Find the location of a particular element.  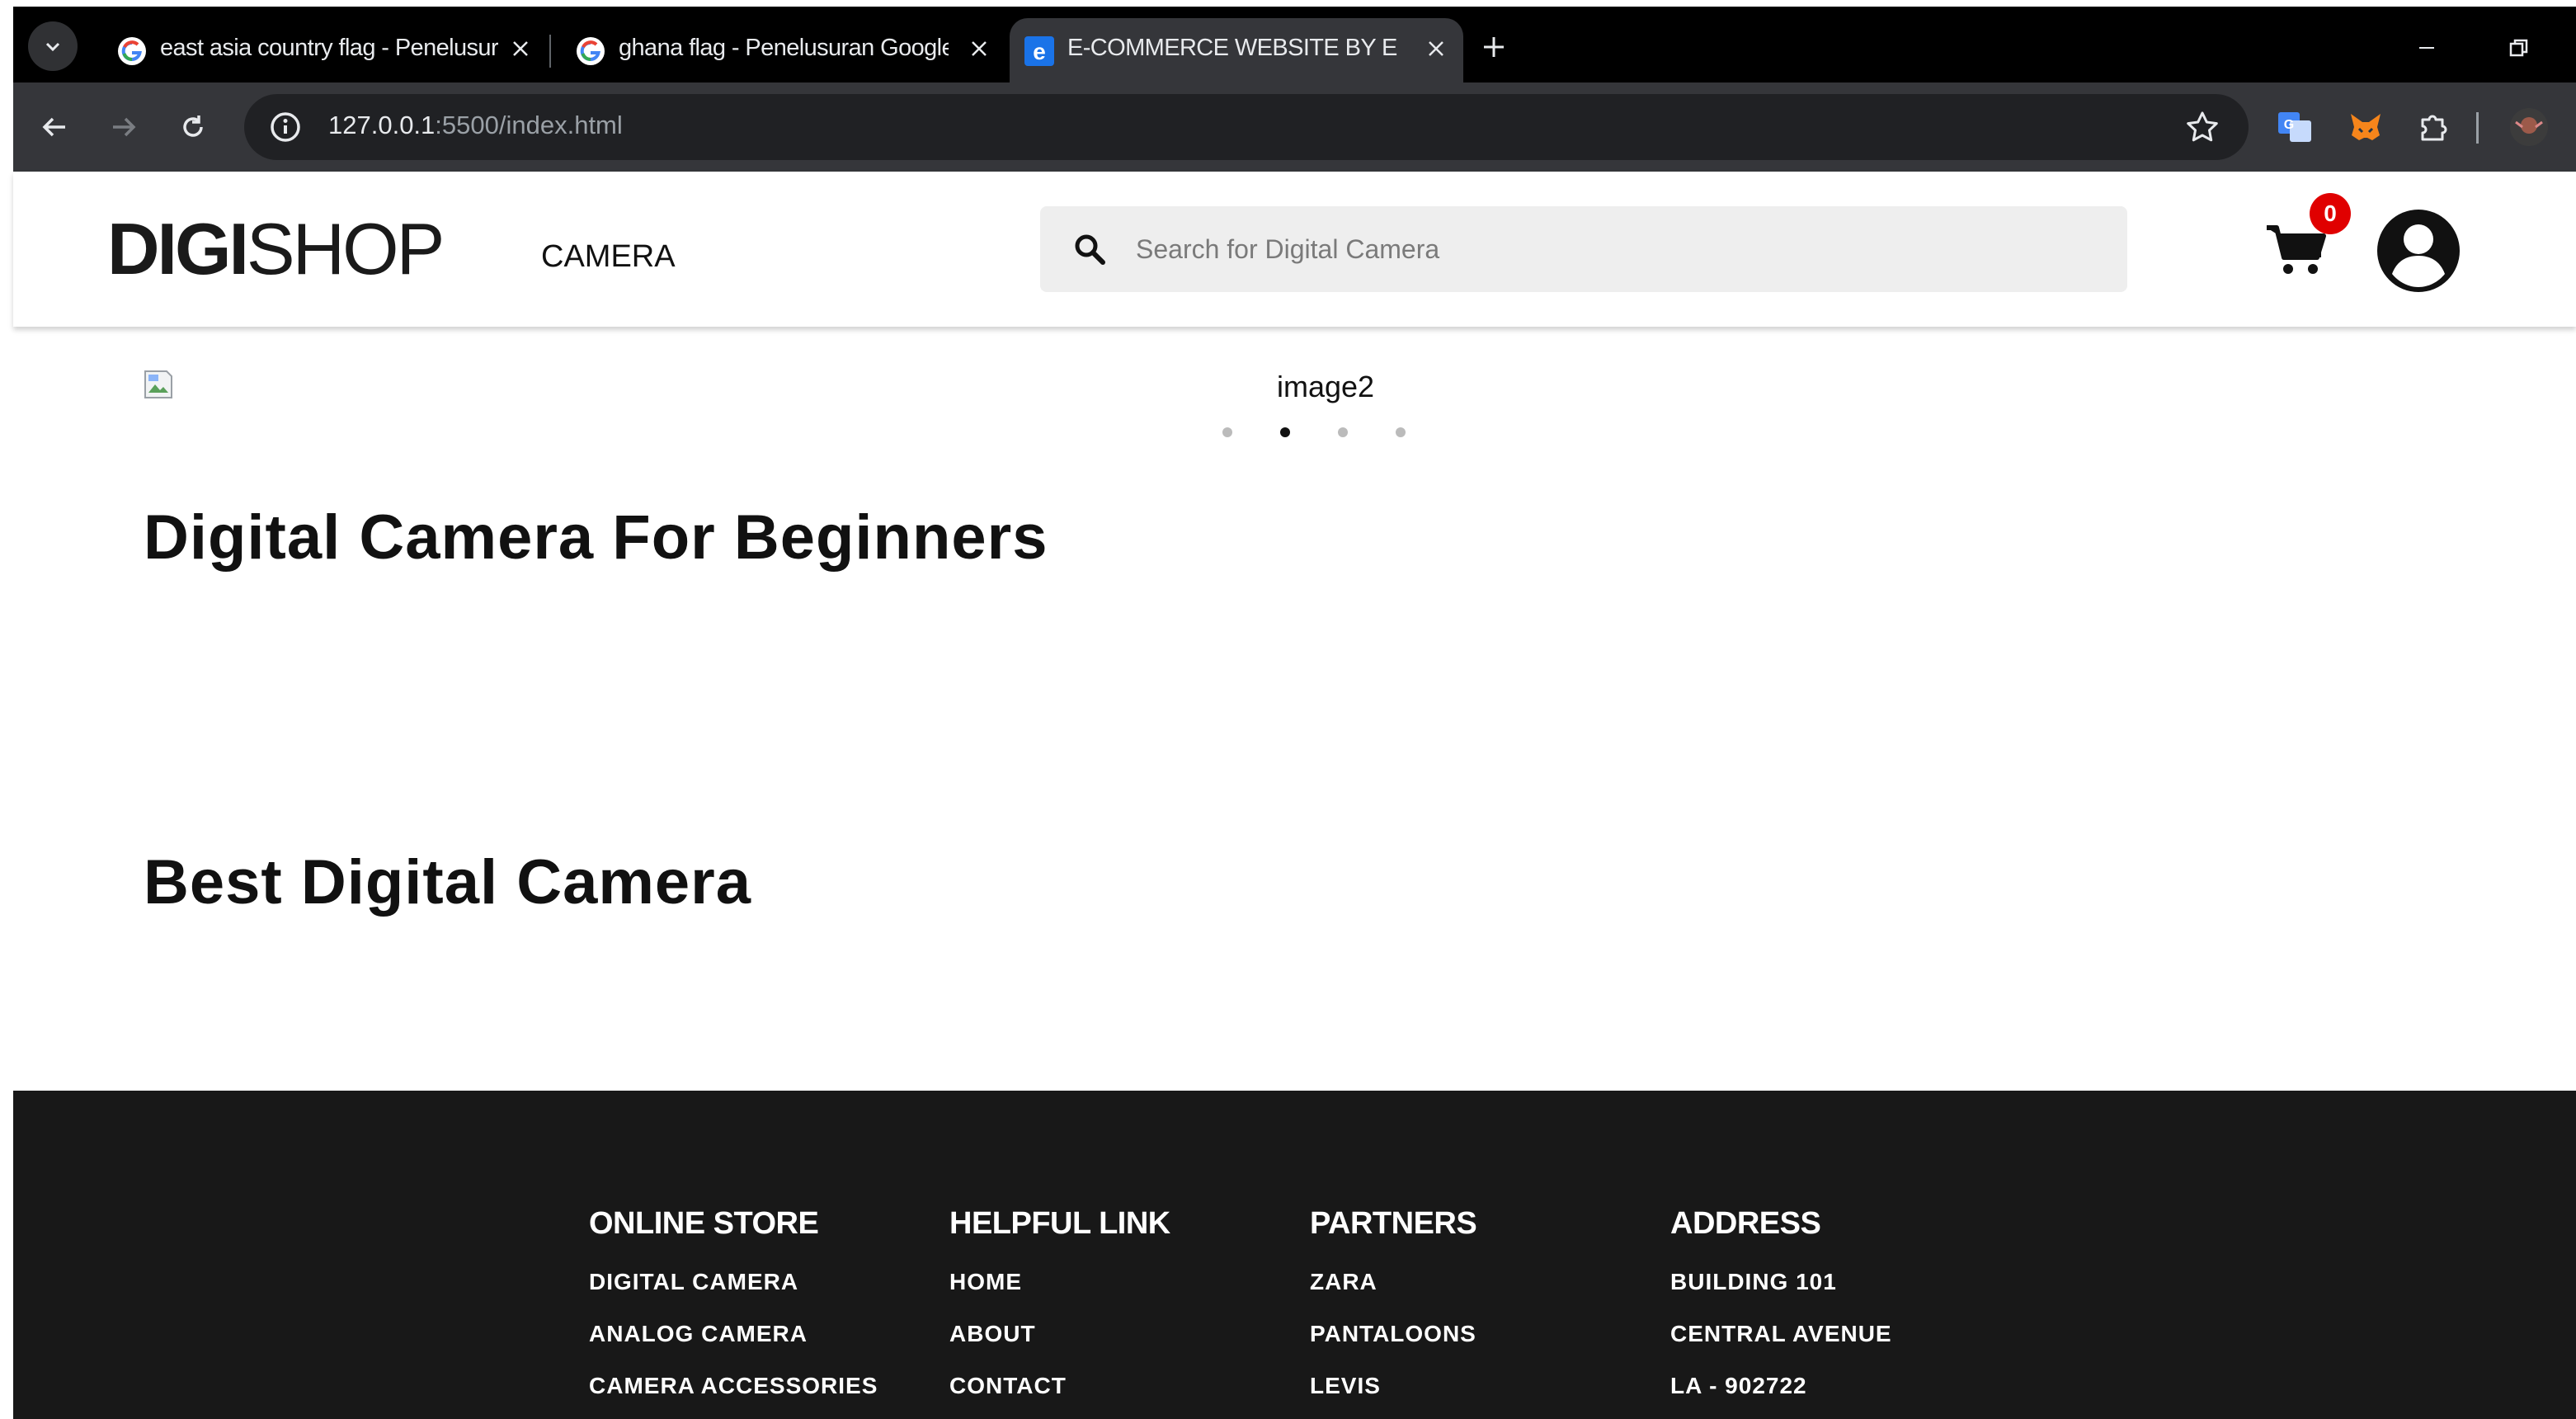

footer-column-partners: PARTNERS ZARA PANTALOONS LEVIS is located at coordinates (1483, 1308).